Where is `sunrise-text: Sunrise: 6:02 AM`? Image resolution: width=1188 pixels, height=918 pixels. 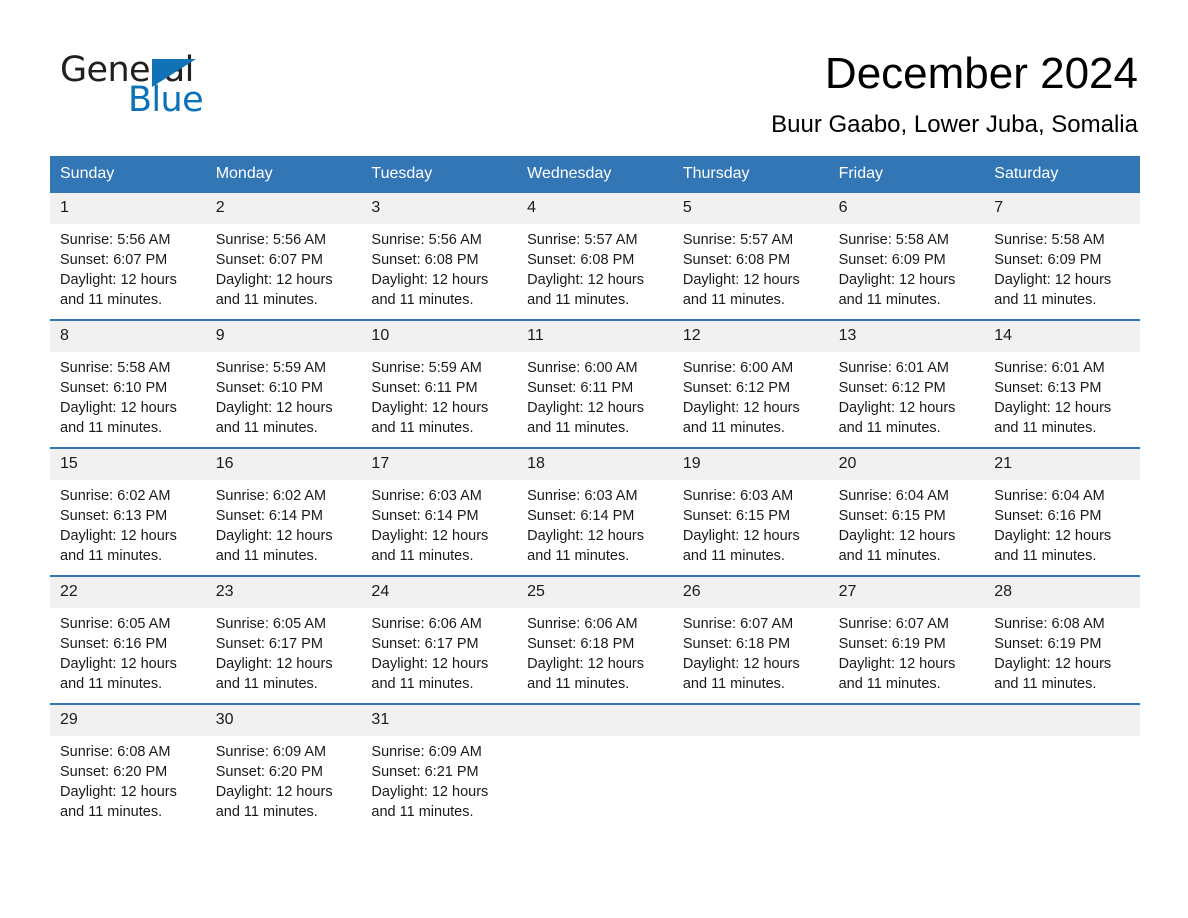 sunrise-text: Sunrise: 6:02 AM is located at coordinates (115, 496).